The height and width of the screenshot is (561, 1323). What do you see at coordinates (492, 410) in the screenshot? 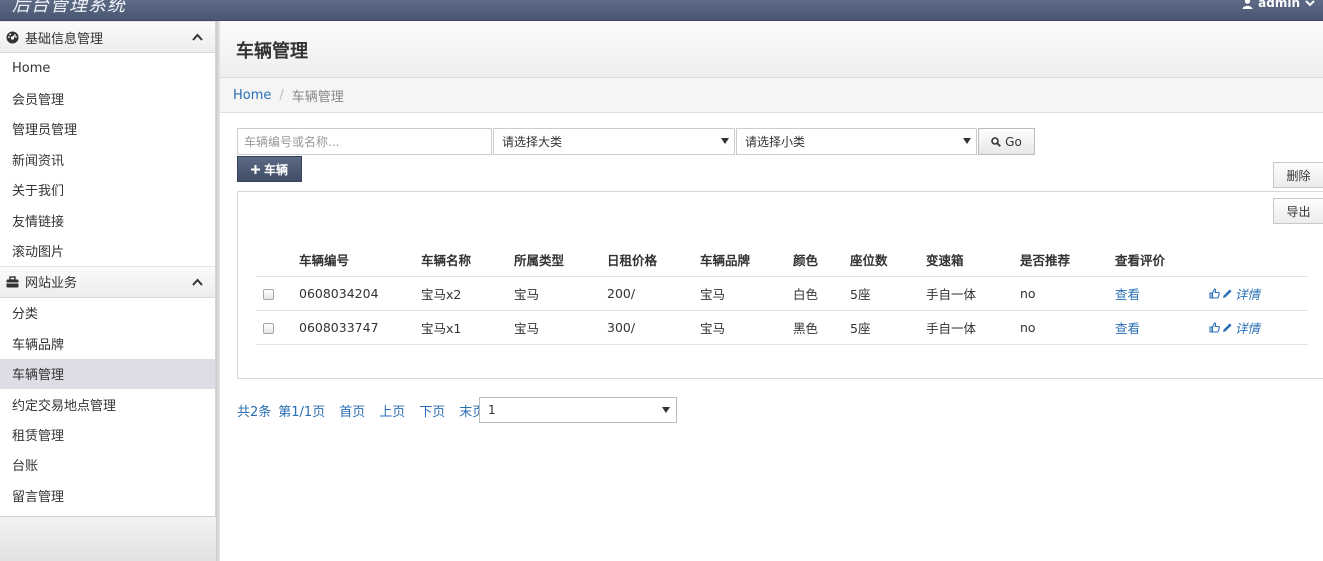
I see `page-number-value: 1` at bounding box center [492, 410].